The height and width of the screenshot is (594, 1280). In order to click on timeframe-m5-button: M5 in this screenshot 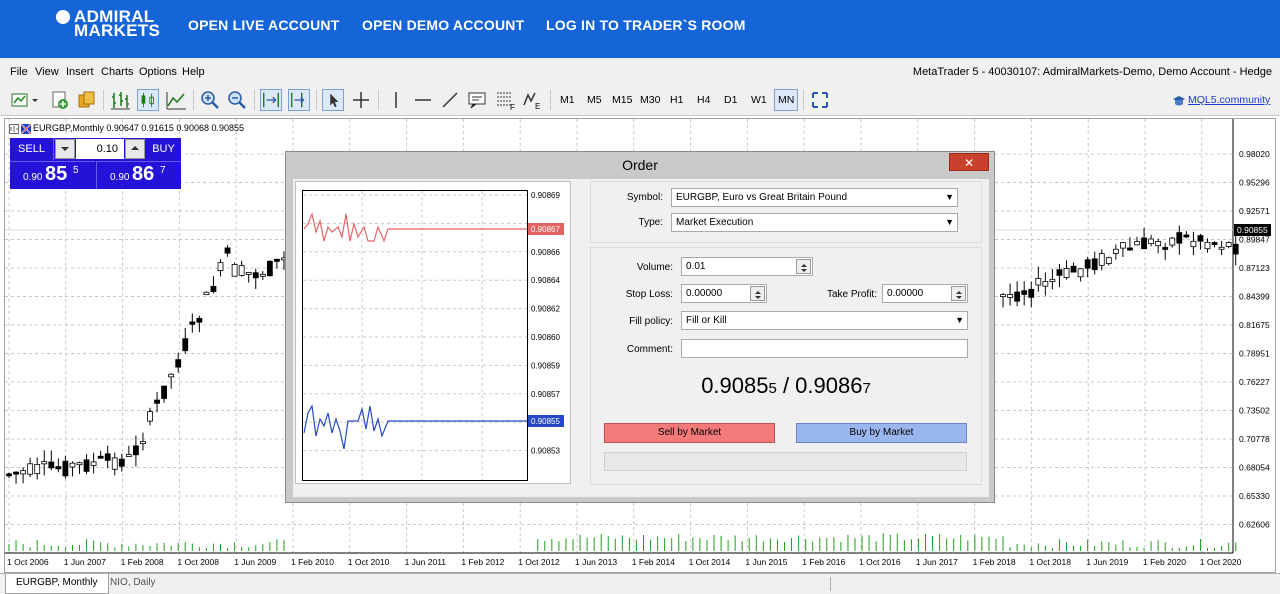, I will do `click(594, 100)`.